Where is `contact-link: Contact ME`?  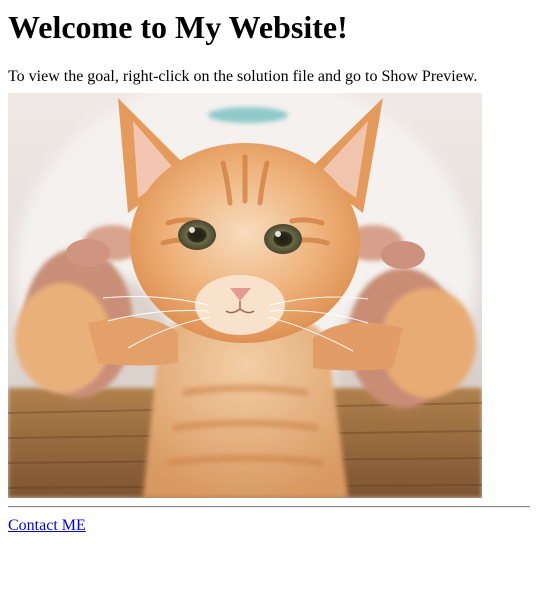
contact-link: Contact ME is located at coordinates (47, 525).